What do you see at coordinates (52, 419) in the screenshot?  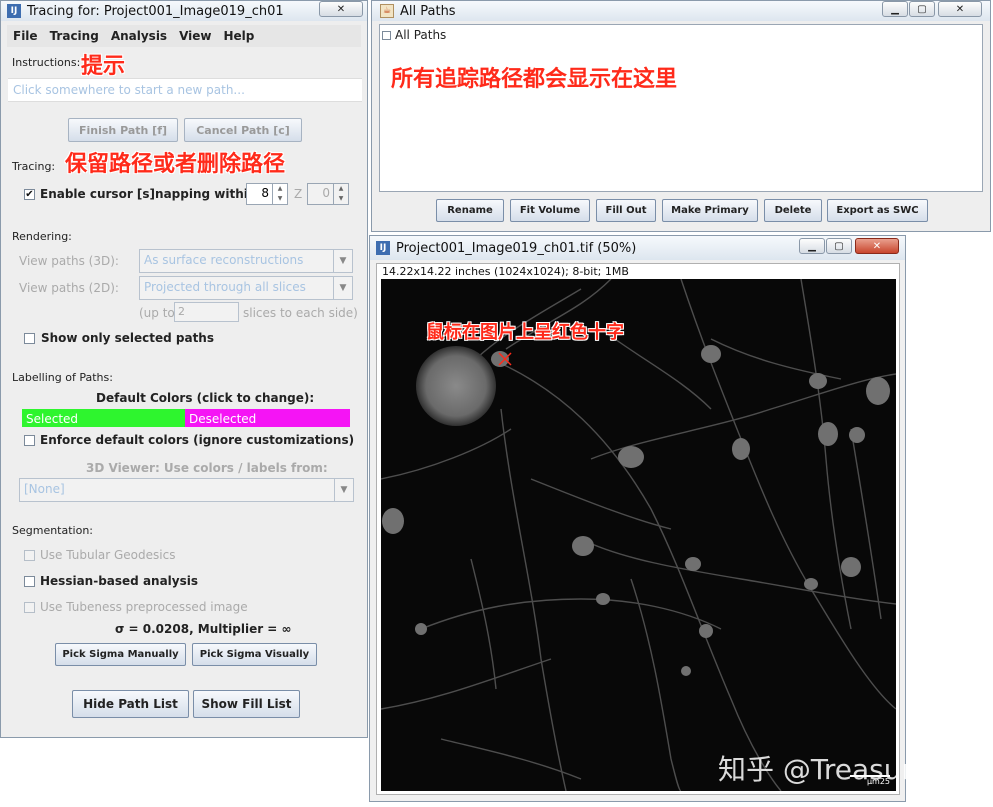 I see `selected-label: Selected` at bounding box center [52, 419].